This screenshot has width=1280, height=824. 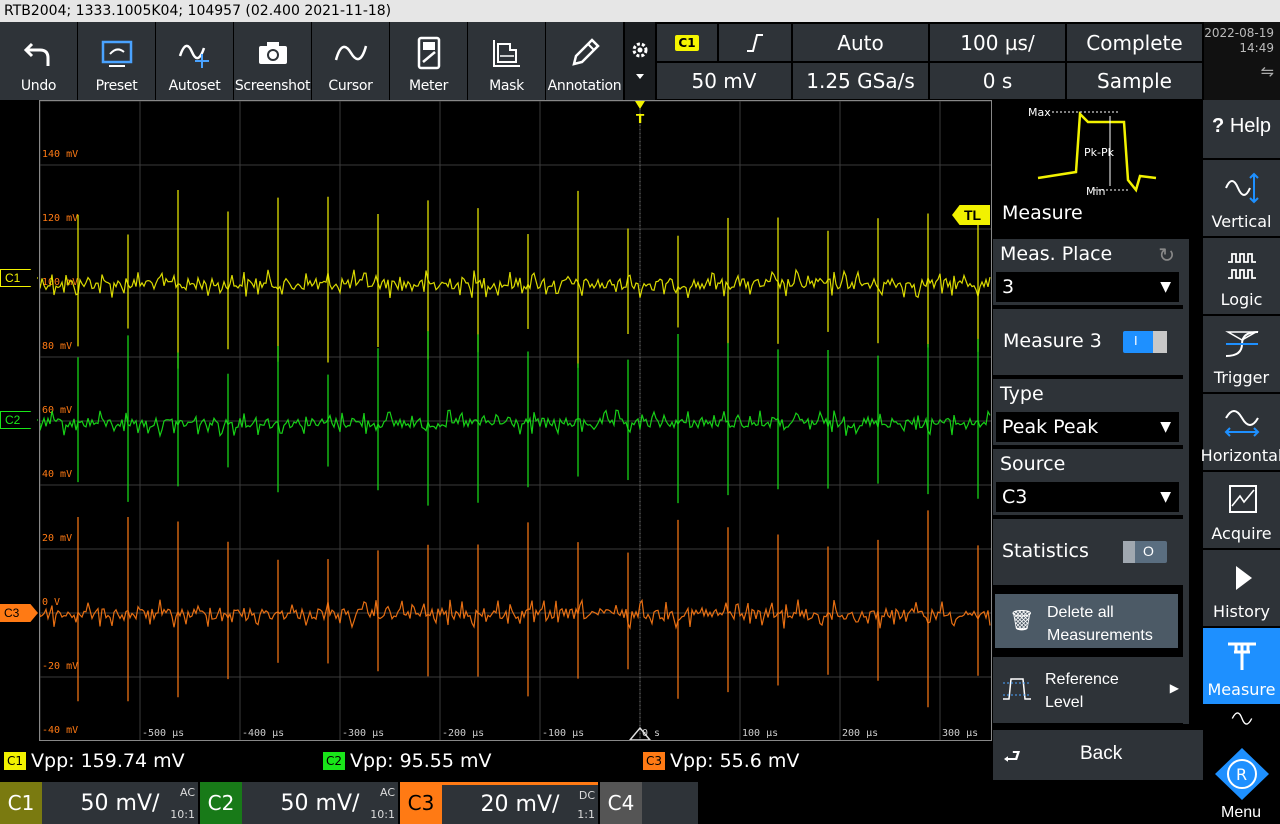 I want to click on x-tick-label: -100 µs, so click(x=563, y=733).